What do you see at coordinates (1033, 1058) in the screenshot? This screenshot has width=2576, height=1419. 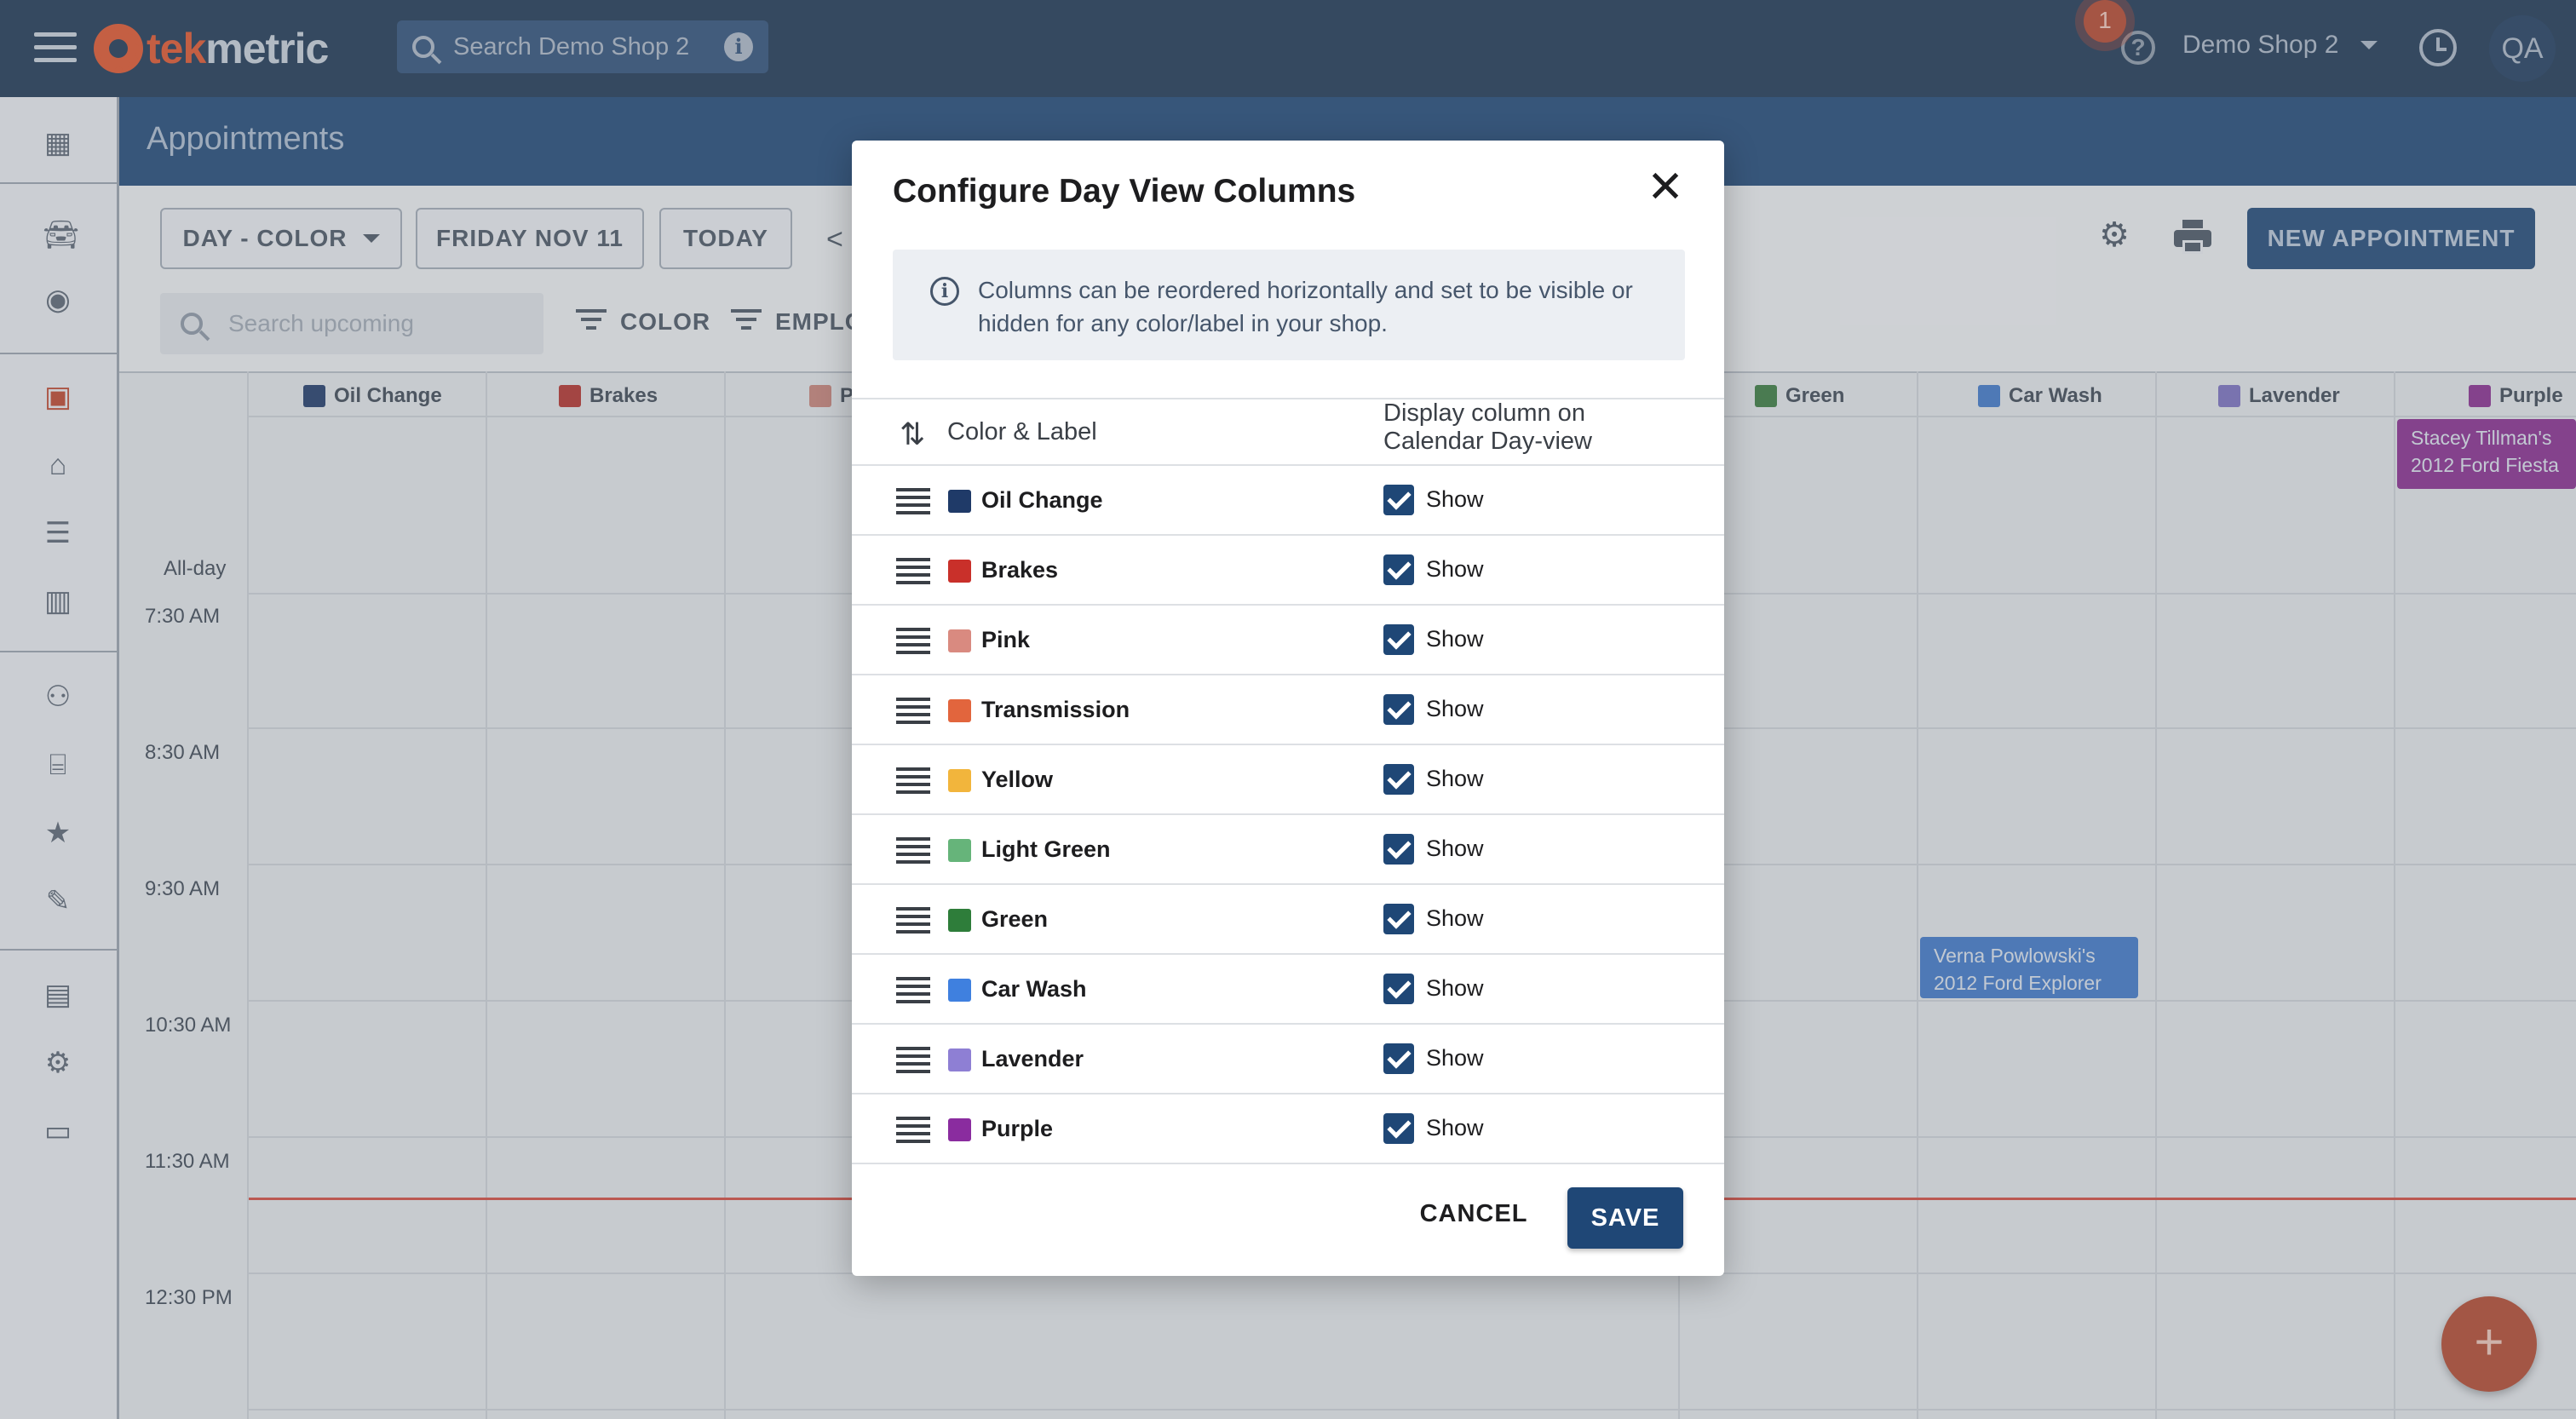 I see `row-label: Lavender` at bounding box center [1033, 1058].